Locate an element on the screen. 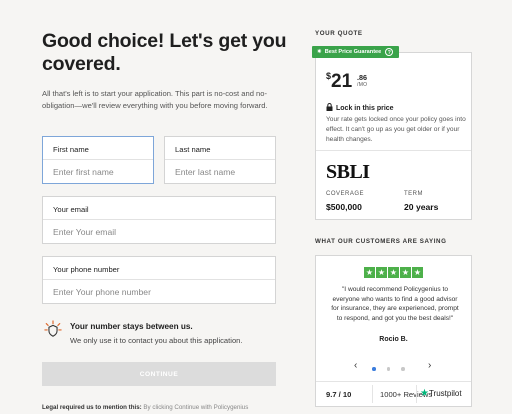 The image size is (512, 414). last-name-field: Last name is located at coordinates (220, 160).